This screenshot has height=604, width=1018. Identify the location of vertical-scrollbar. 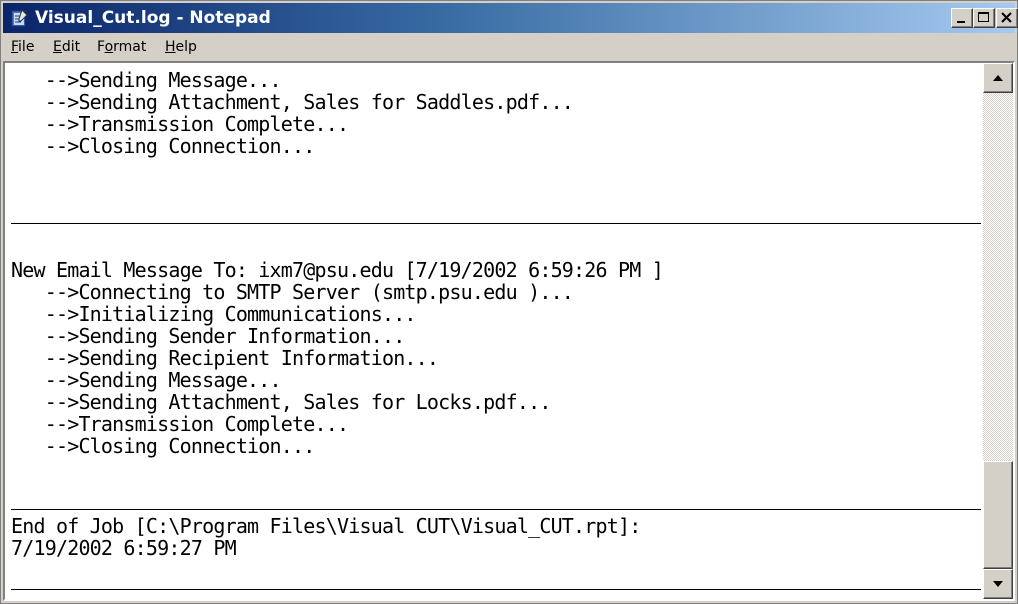
(998, 331).